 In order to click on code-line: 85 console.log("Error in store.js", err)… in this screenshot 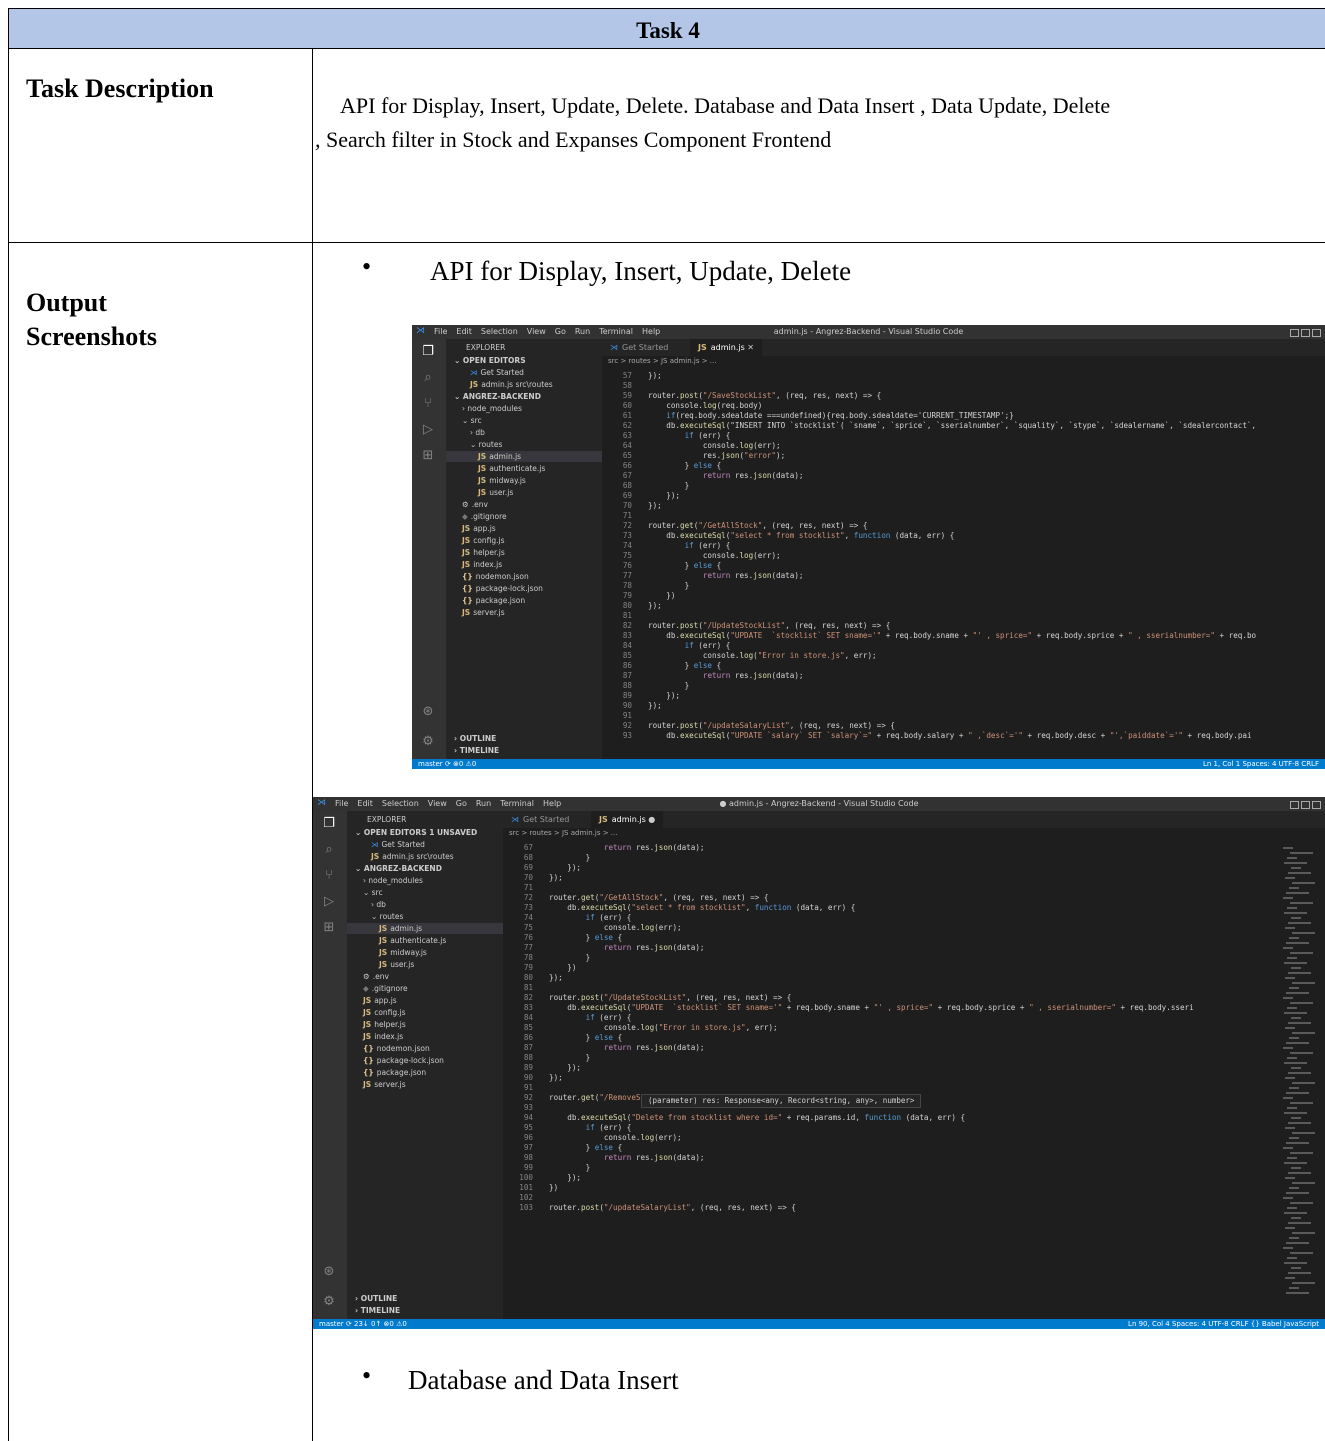, I will do `click(890, 1028)`.